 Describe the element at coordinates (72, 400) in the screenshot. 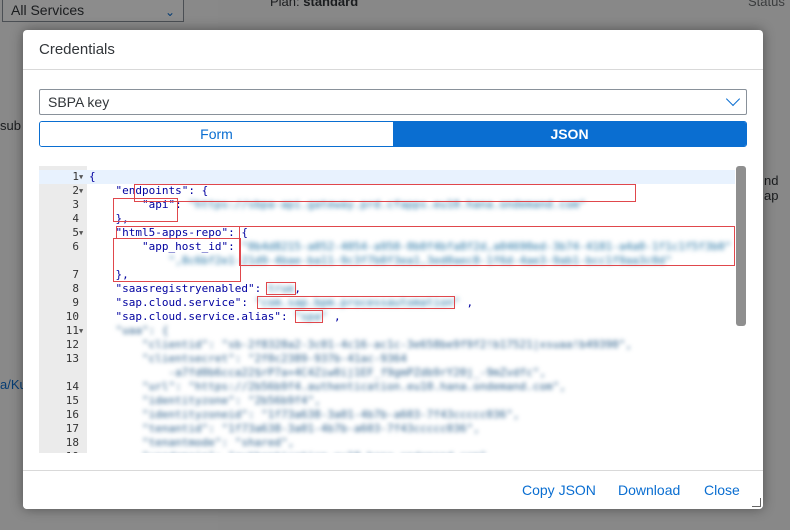

I see `line-number: 15` at that location.